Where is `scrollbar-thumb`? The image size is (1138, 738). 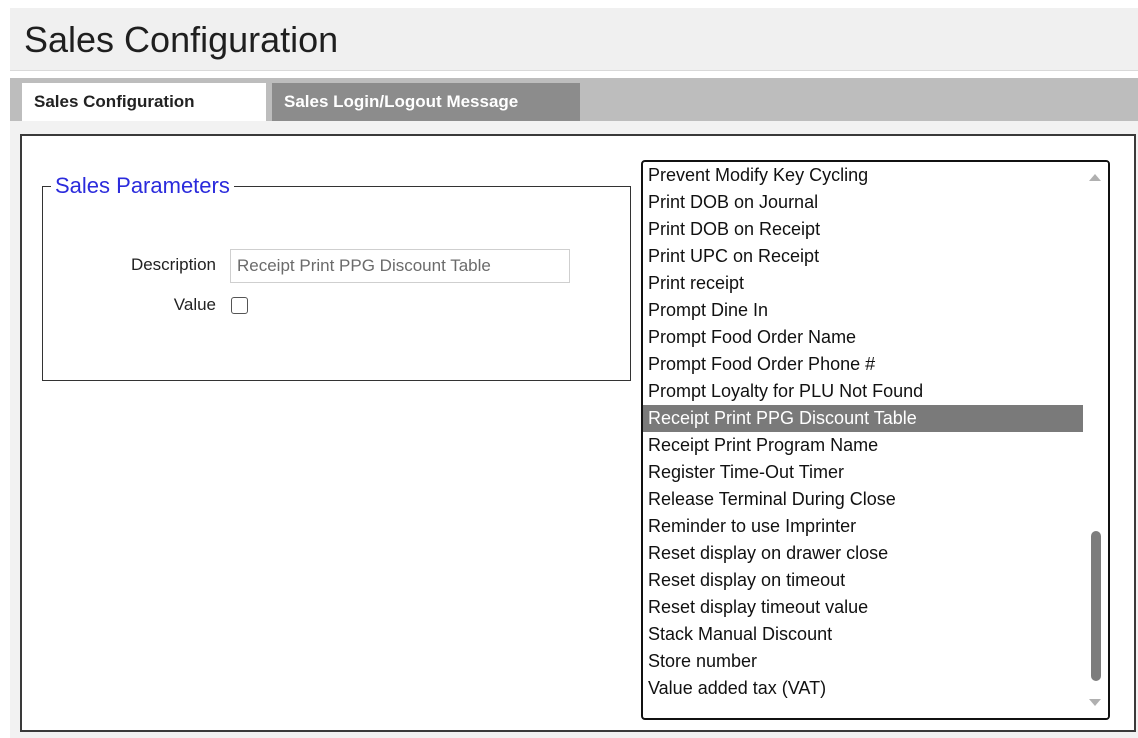 scrollbar-thumb is located at coordinates (1096, 606).